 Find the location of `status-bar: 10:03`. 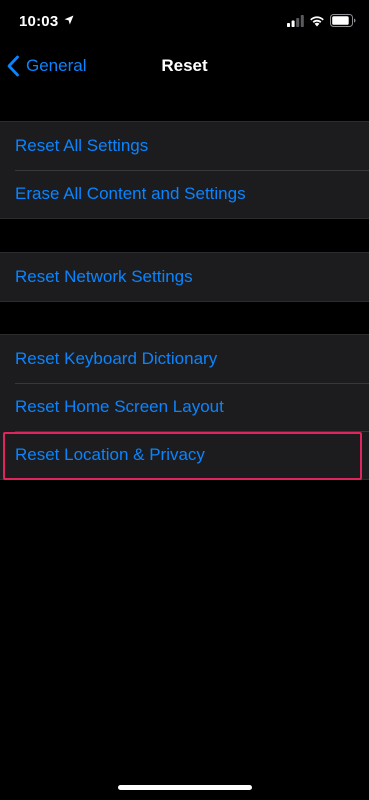

status-bar: 10:03 is located at coordinates (184, 22).